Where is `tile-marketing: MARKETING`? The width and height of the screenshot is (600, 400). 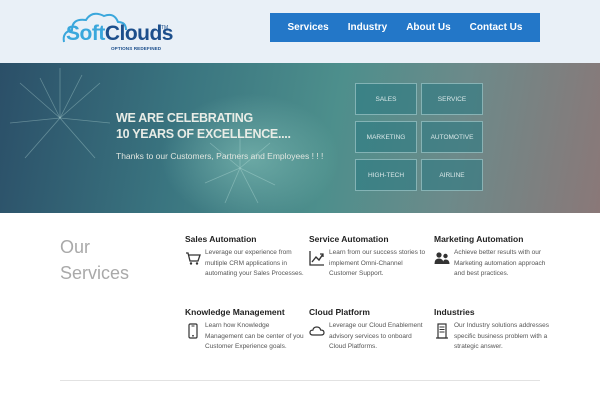 tile-marketing: MARKETING is located at coordinates (386, 137).